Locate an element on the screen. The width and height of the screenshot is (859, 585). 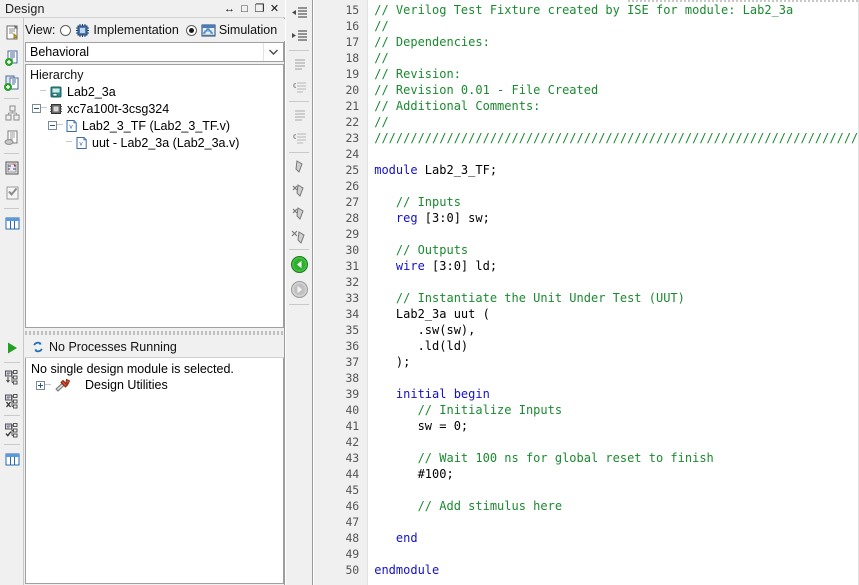
code-line: 28 reg [3:0] sw; is located at coordinates (586, 218).